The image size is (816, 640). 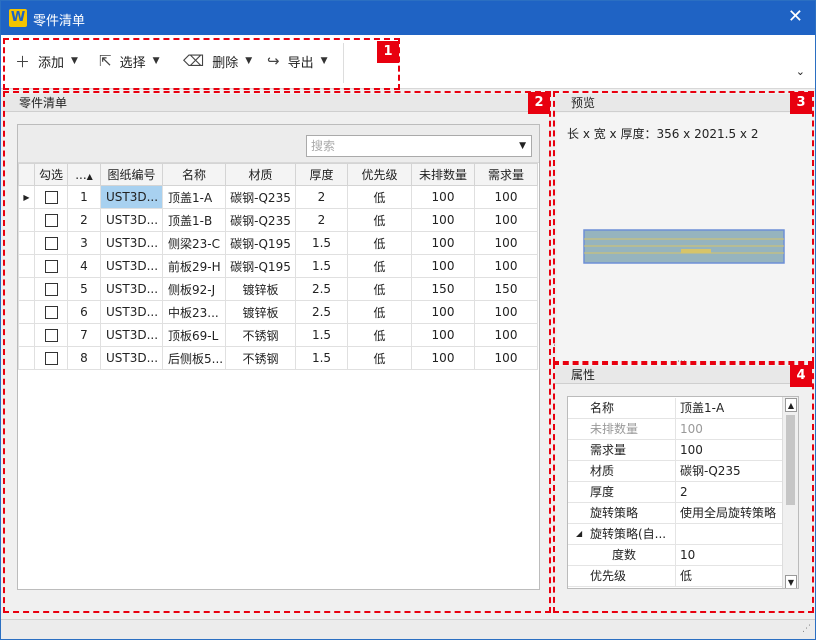 I want to click on resize-grip-icon: ⋰, so click(x=806, y=629).